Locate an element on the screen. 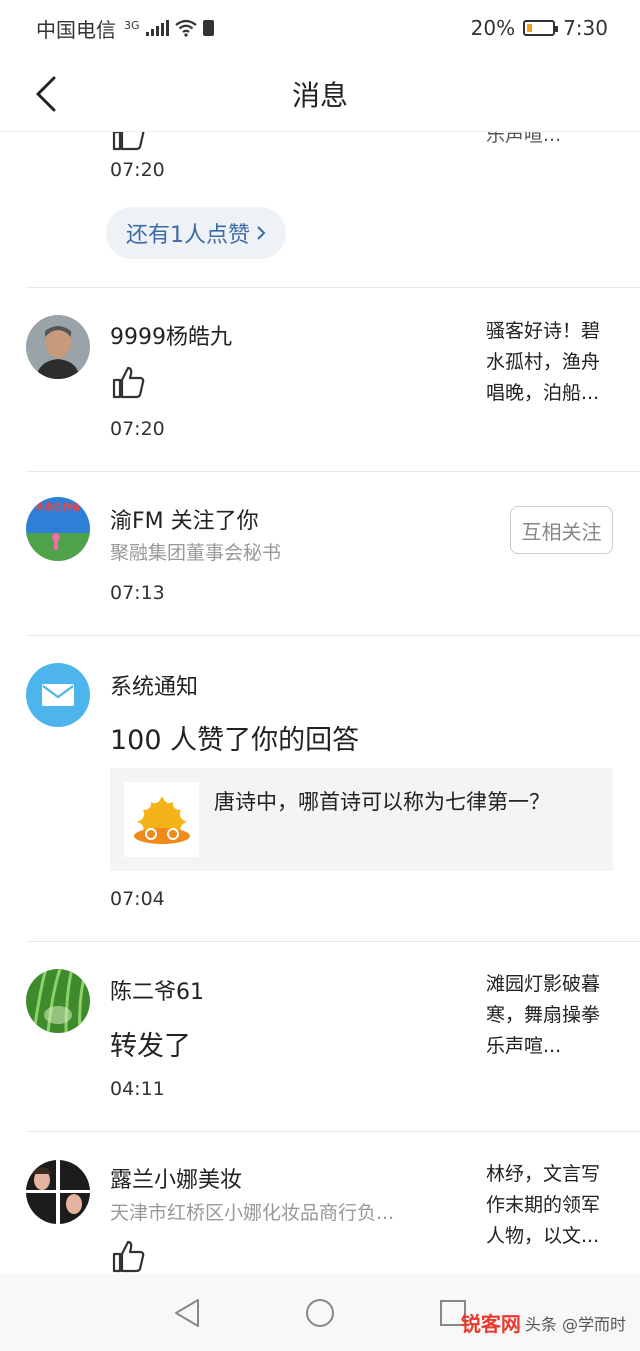  status-left: 中国电信 3G is located at coordinates (125, 28).